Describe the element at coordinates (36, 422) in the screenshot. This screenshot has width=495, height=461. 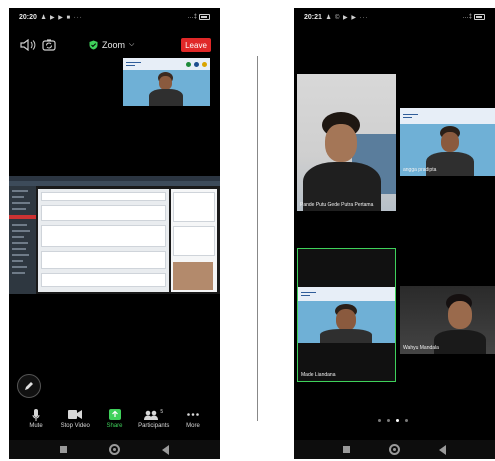
I see `mute-button: Mute` at that location.